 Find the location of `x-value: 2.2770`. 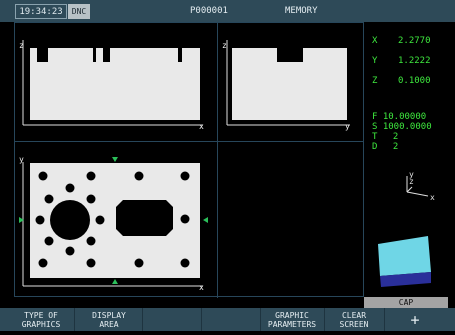

x-value: 2.2770 is located at coordinates (414, 41).